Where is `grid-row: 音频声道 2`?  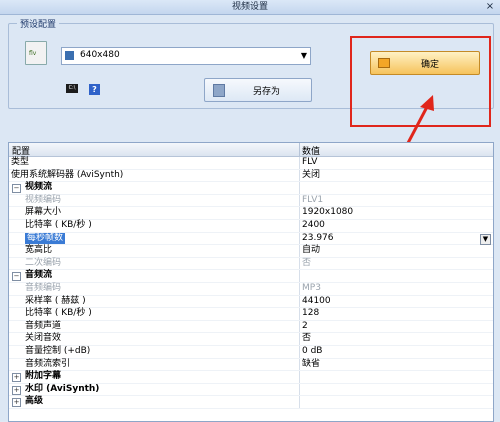 grid-row: 音频声道 2 is located at coordinates (251, 327).